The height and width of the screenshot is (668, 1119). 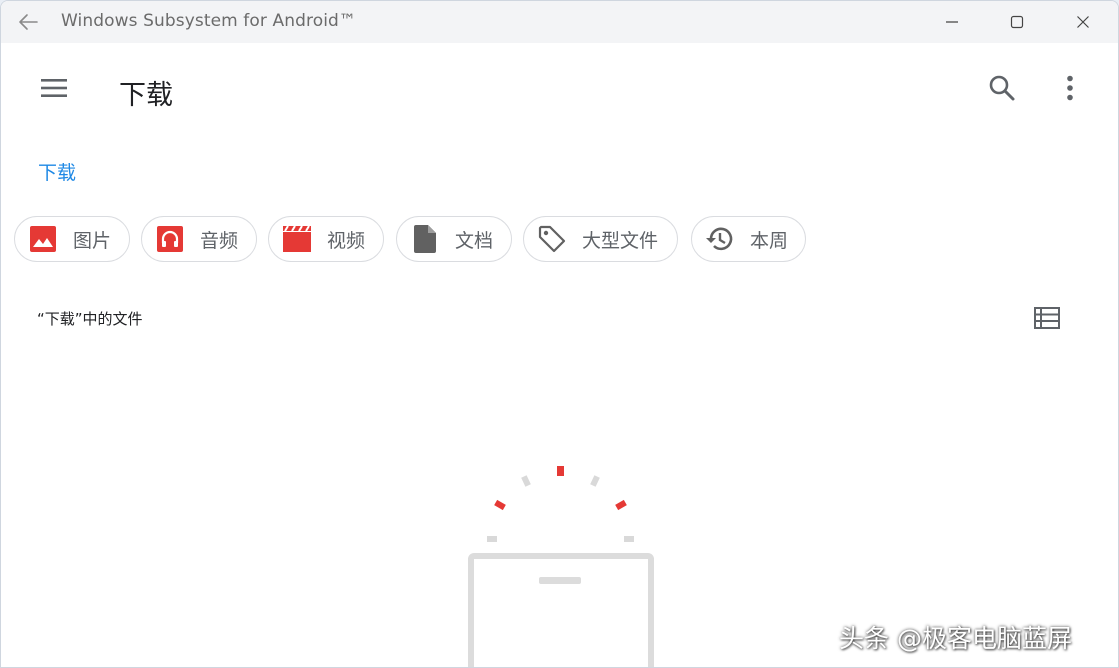 I want to click on back-arrow-icon, so click(x=28, y=22).